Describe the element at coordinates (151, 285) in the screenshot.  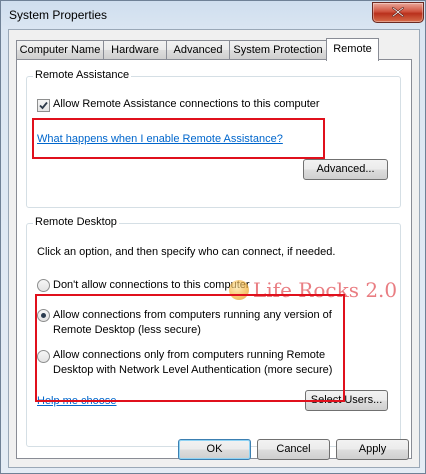
I see `option-dont-allow-label: Don't allow connections to this computer` at that location.